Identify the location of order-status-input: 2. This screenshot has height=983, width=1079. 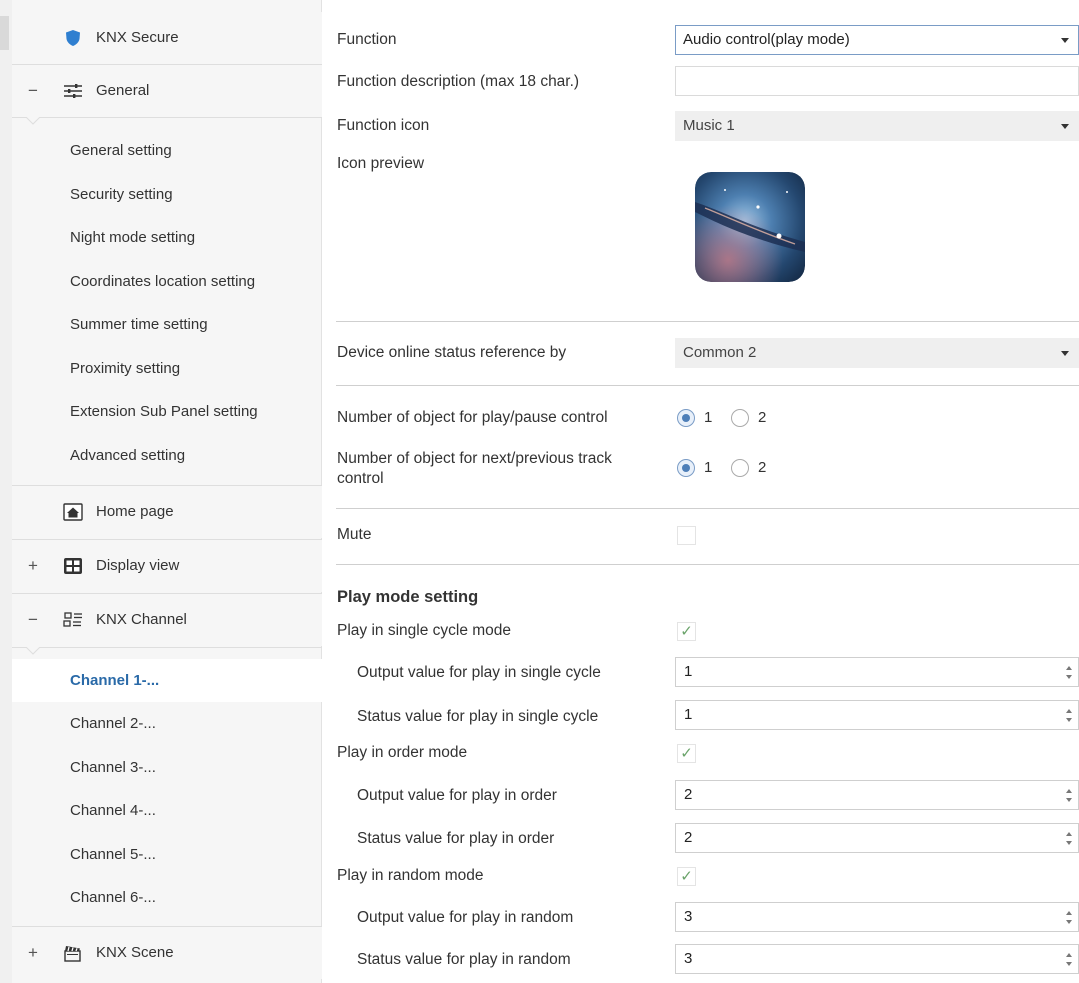
(877, 838).